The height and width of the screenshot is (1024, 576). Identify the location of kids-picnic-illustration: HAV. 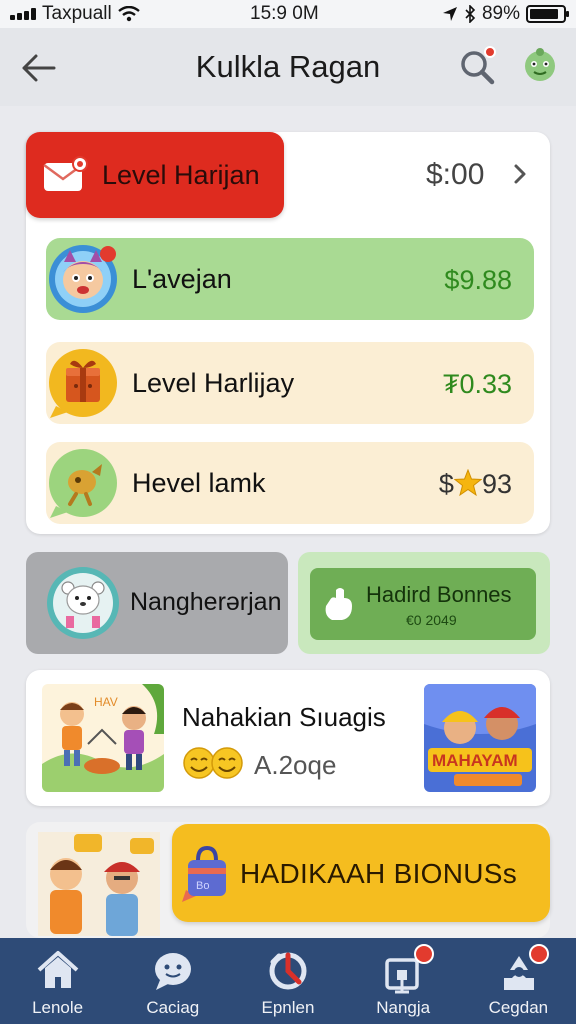
(103, 738).